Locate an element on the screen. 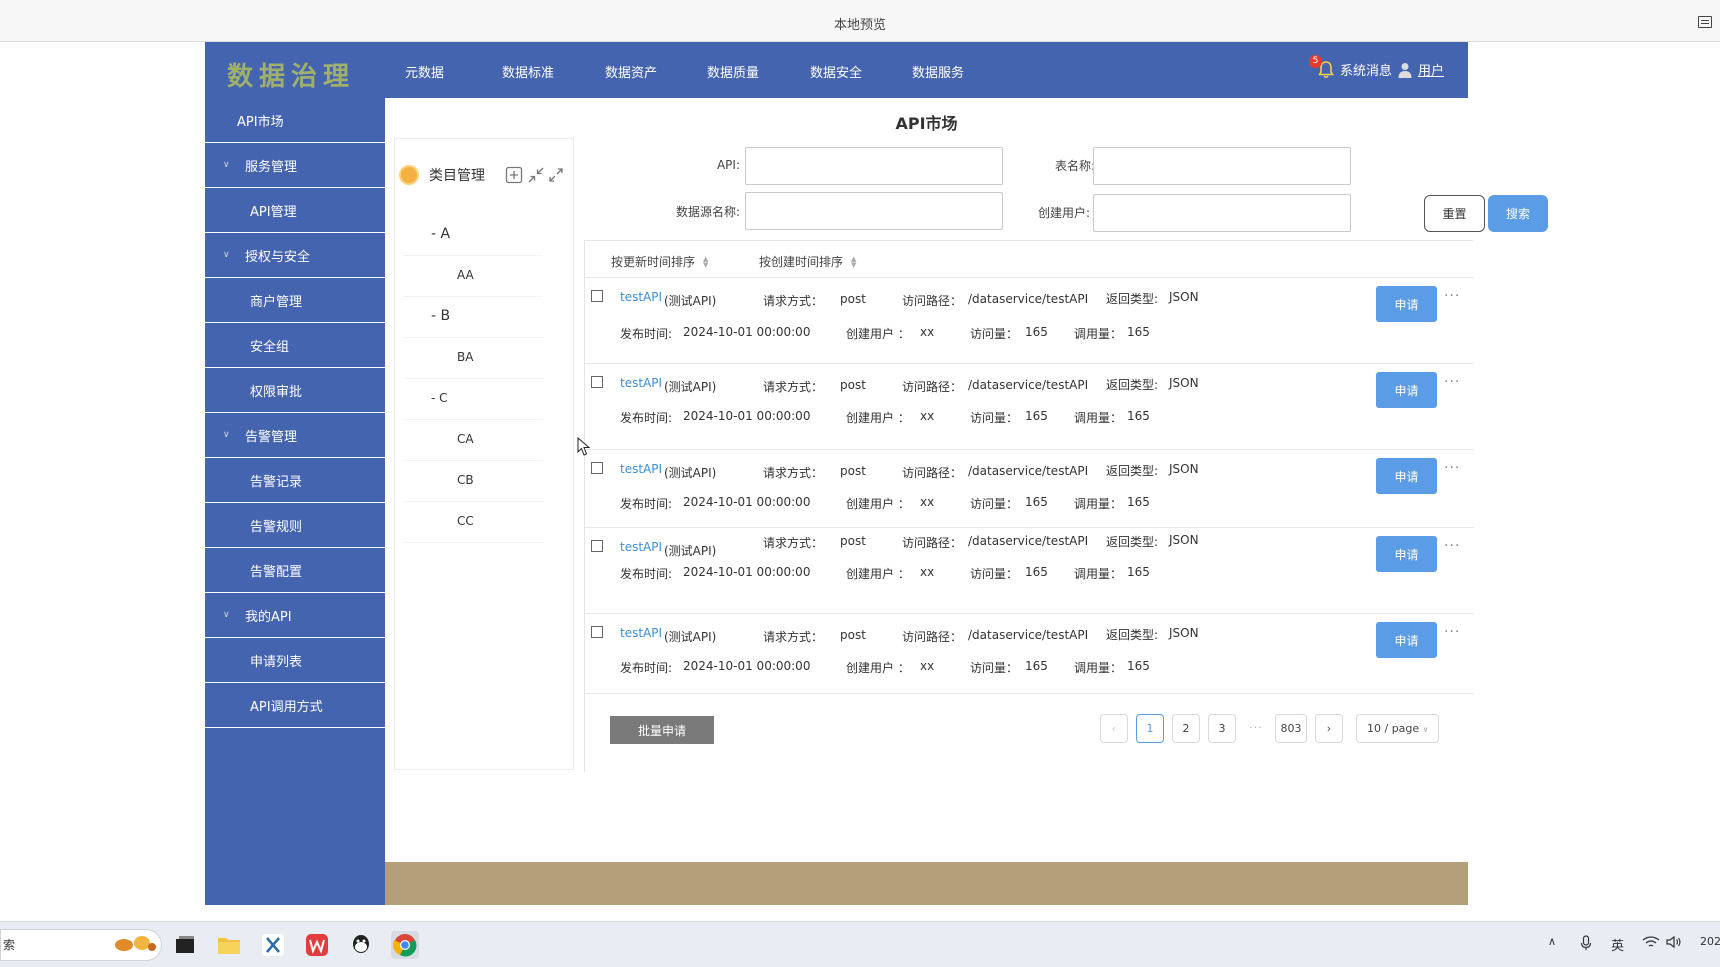  page-button-3: 3 is located at coordinates (1222, 728).